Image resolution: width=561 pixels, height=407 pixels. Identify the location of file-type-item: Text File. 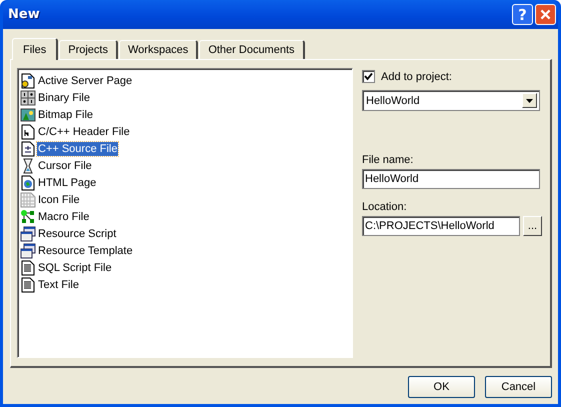
(58, 285).